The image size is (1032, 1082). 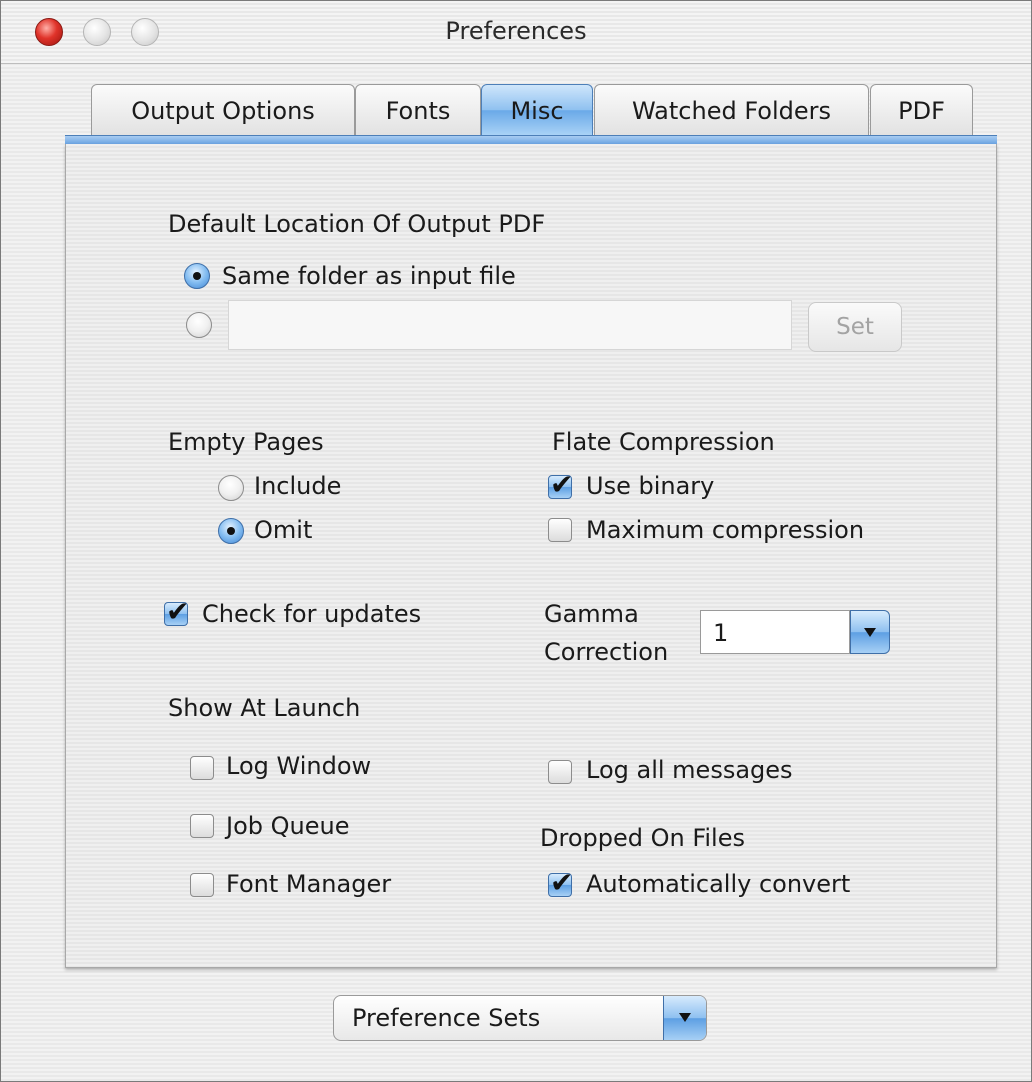 What do you see at coordinates (357, 224) in the screenshot?
I see `output-location-heading: Default Location Of Output PDF` at bounding box center [357, 224].